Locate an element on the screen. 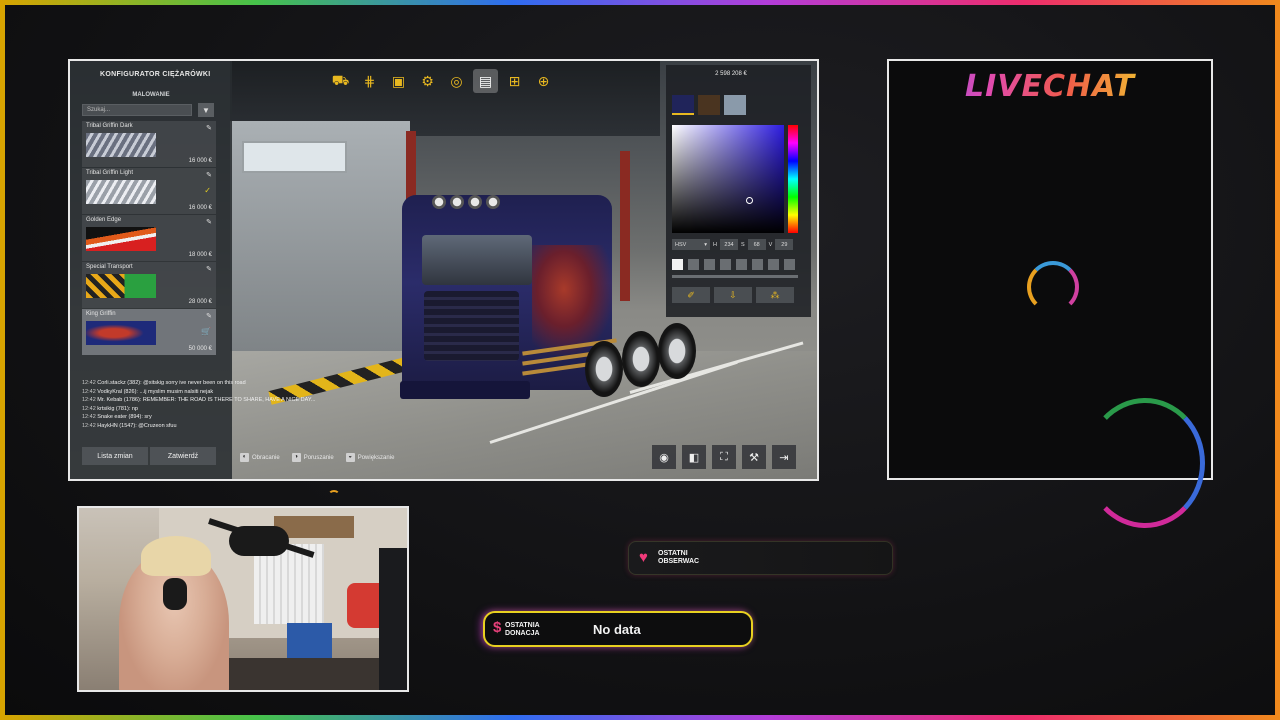 This screenshot has width=1280, height=720. light-bar is located at coordinates (472, 203).